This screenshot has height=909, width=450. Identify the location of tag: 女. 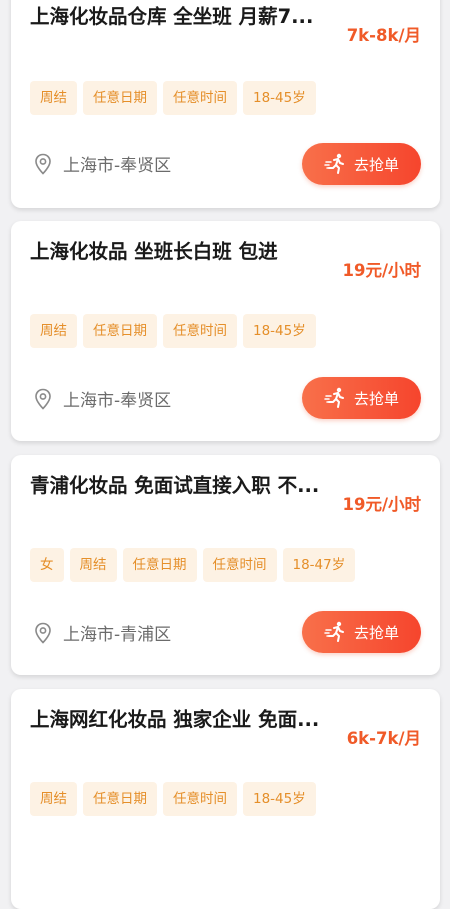
(47, 565).